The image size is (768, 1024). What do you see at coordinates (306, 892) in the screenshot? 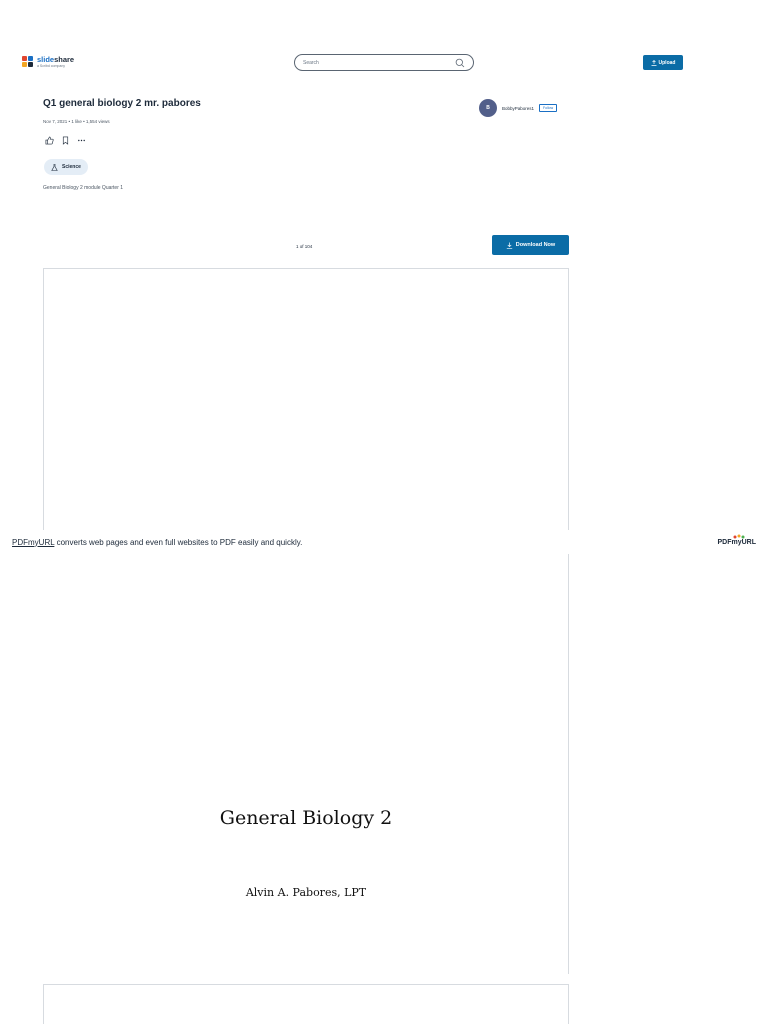
I see `slide-author: Alvin A. Pabores, LPT` at bounding box center [306, 892].